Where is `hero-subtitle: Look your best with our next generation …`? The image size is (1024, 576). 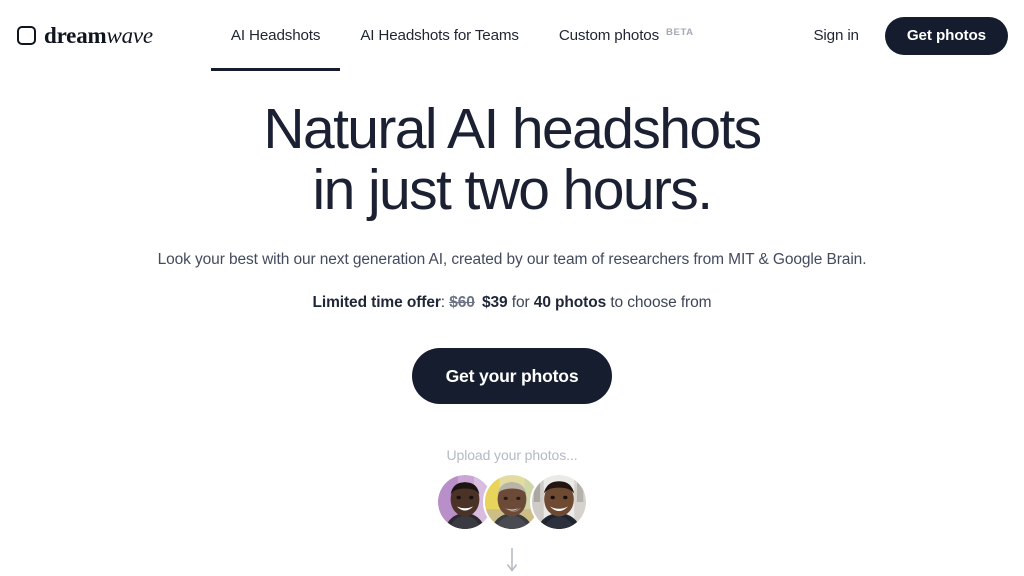 hero-subtitle: Look your best with our next generation … is located at coordinates (512, 259).